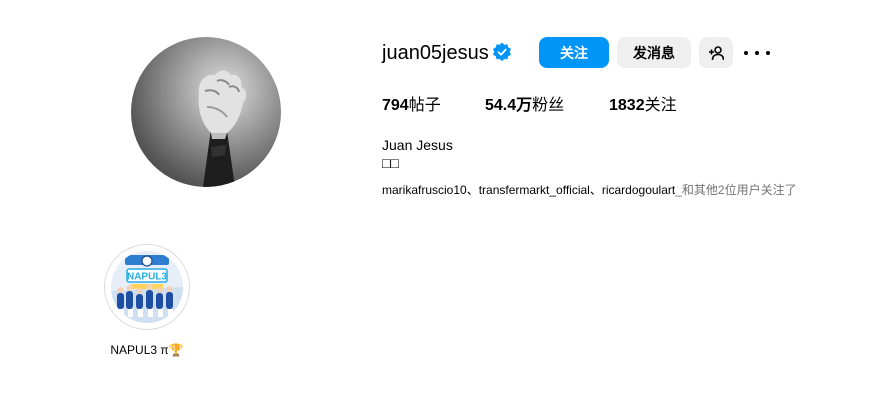 The height and width of the screenshot is (404, 870). I want to click on posts-label: 帖子, so click(424, 105).